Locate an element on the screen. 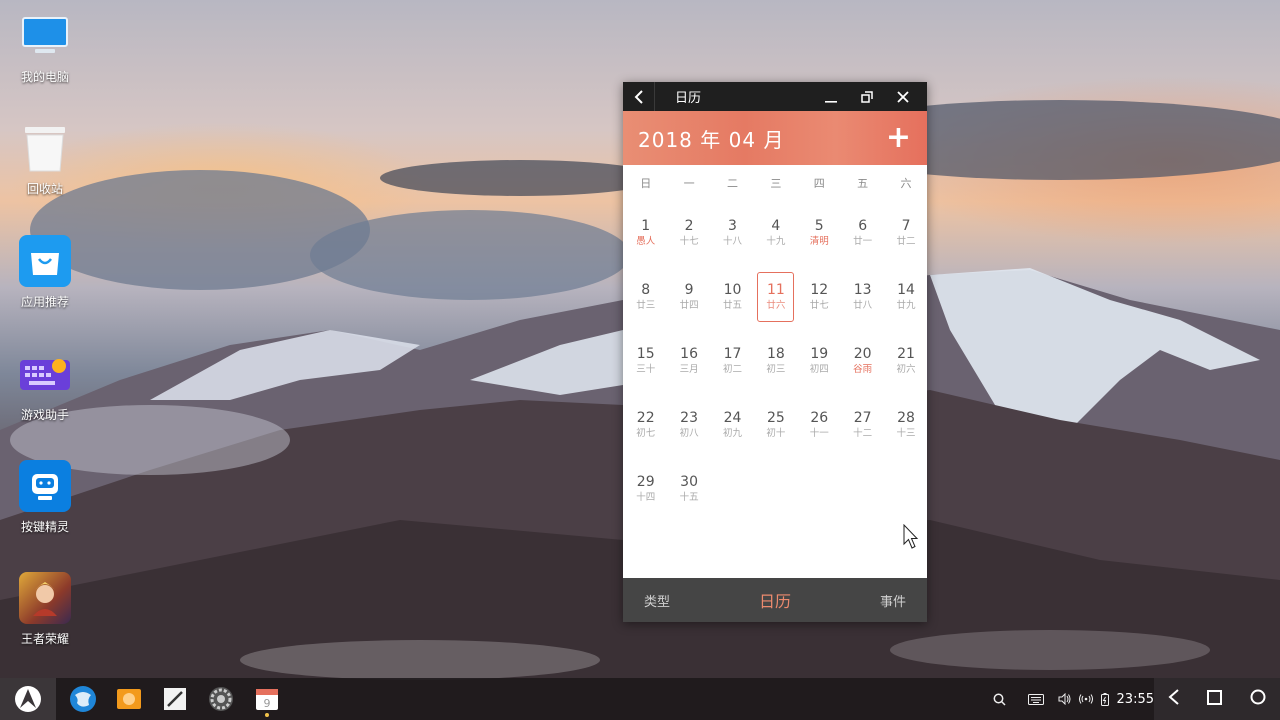 Image resolution: width=1280 pixels, height=720 pixels. start-button is located at coordinates (28, 699).